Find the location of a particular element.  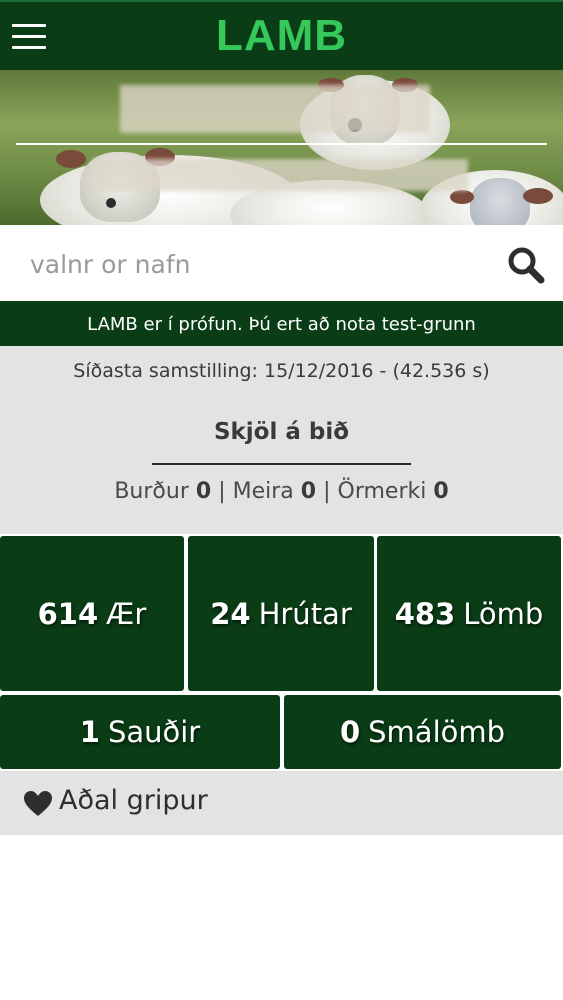

search-bar is located at coordinates (281, 263).